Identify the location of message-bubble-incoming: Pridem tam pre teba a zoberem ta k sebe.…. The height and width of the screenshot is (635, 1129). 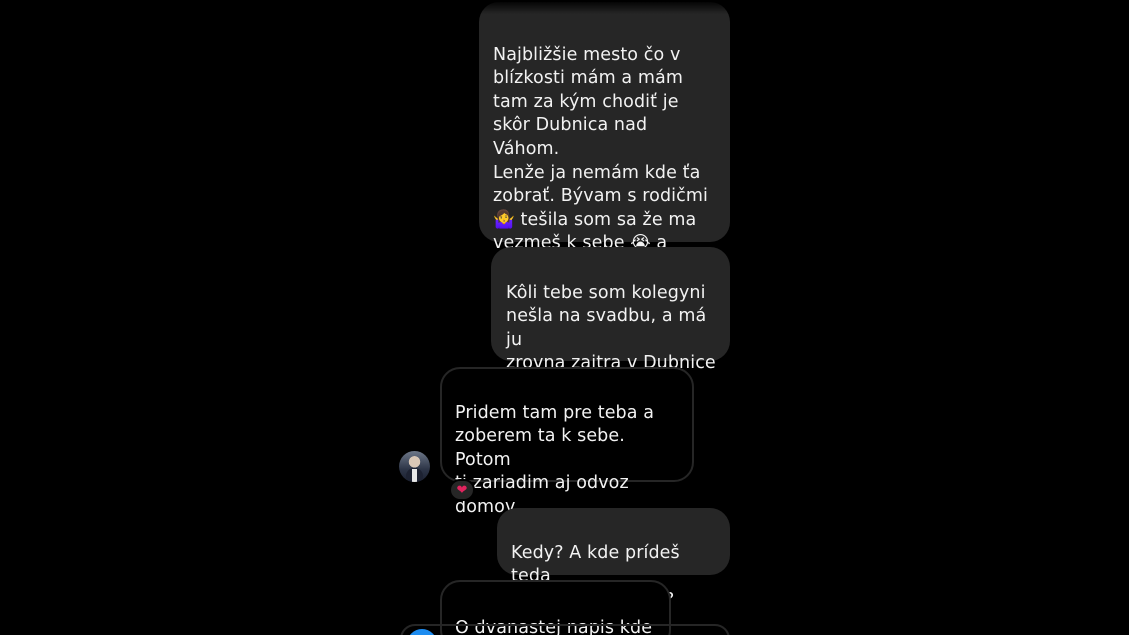
(567, 442).